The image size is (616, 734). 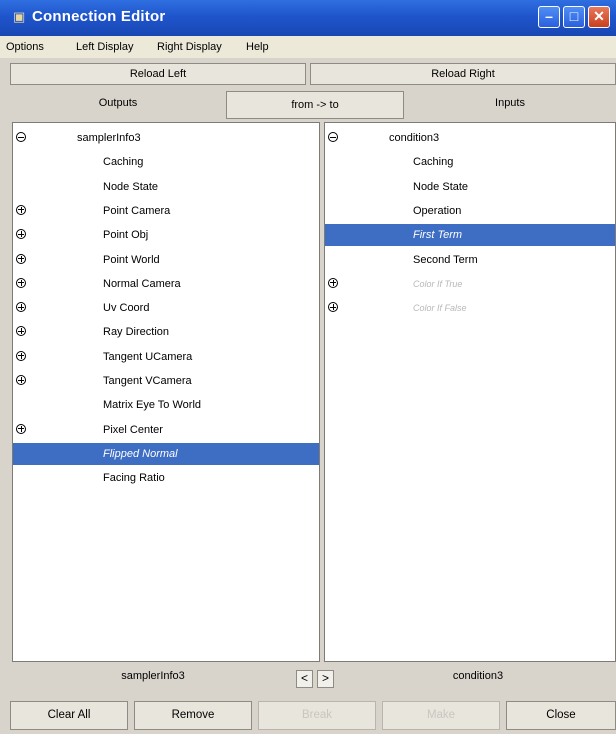 What do you see at coordinates (166, 162) in the screenshot?
I see `left-attribute-row: Caching` at bounding box center [166, 162].